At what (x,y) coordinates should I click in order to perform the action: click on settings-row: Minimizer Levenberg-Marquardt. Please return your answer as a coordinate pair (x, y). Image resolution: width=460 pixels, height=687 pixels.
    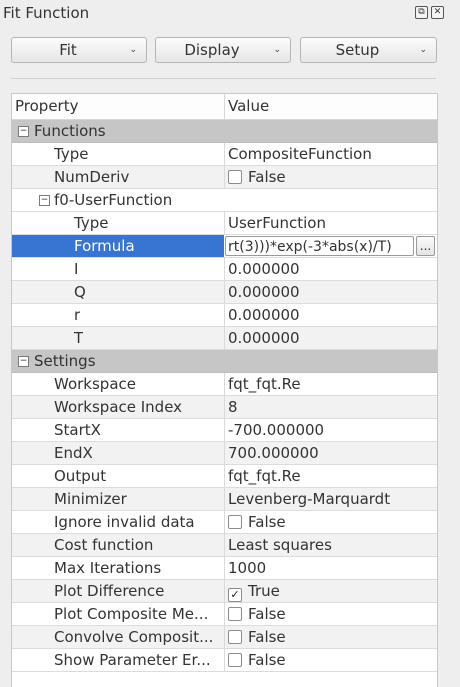
    Looking at the image, I should click on (224, 499).